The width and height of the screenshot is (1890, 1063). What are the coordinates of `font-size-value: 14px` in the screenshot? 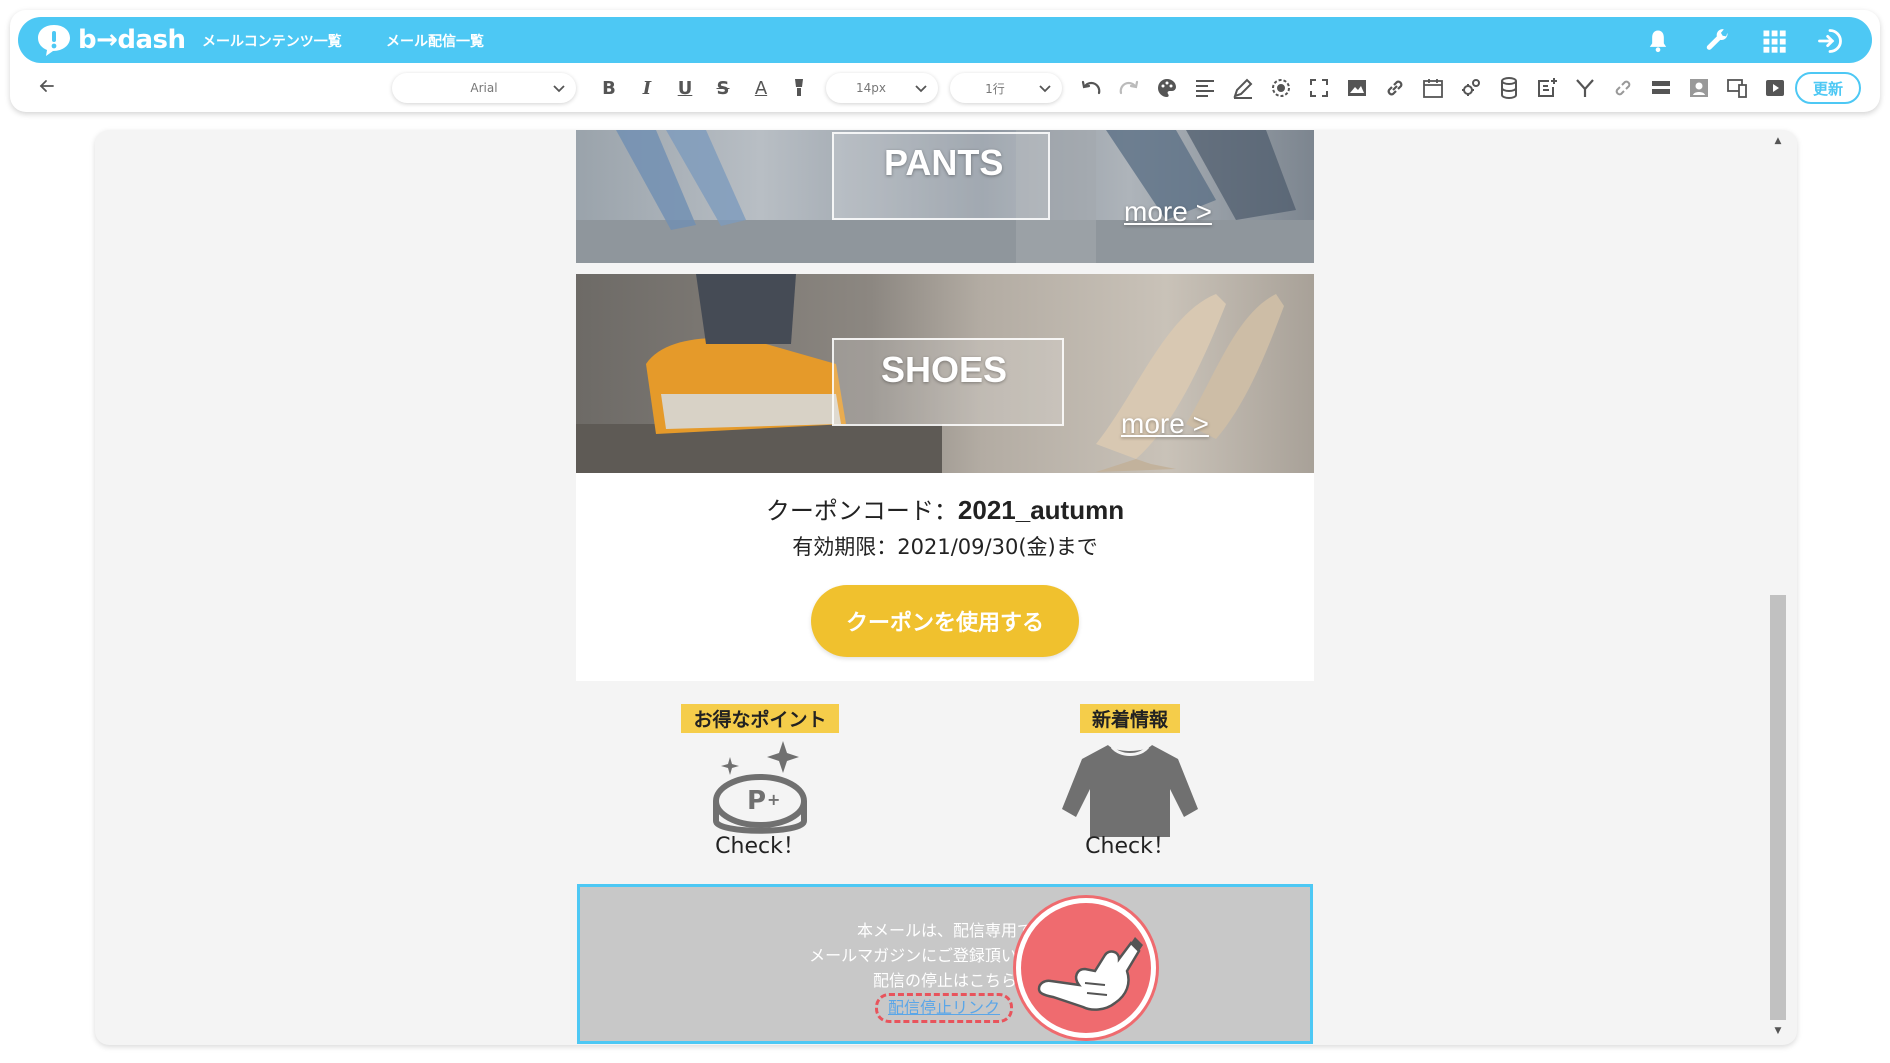 It's located at (871, 88).